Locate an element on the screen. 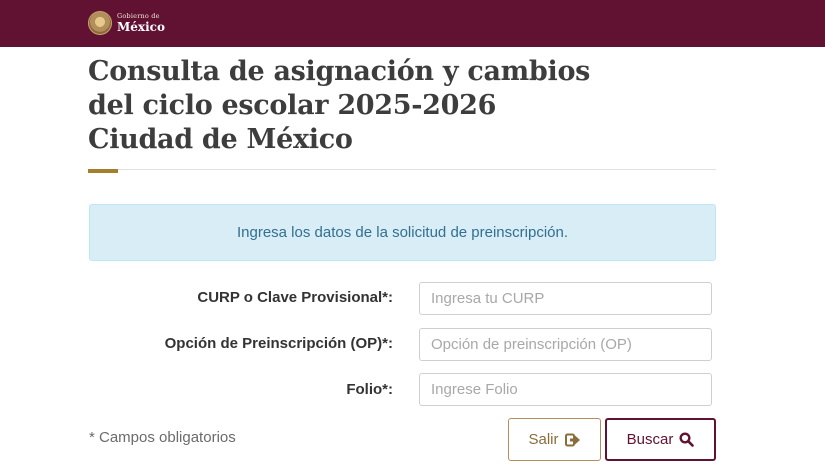 The image size is (825, 475). page-title-line-2: del ciclo escolar 2025-2026 is located at coordinates (292, 105).